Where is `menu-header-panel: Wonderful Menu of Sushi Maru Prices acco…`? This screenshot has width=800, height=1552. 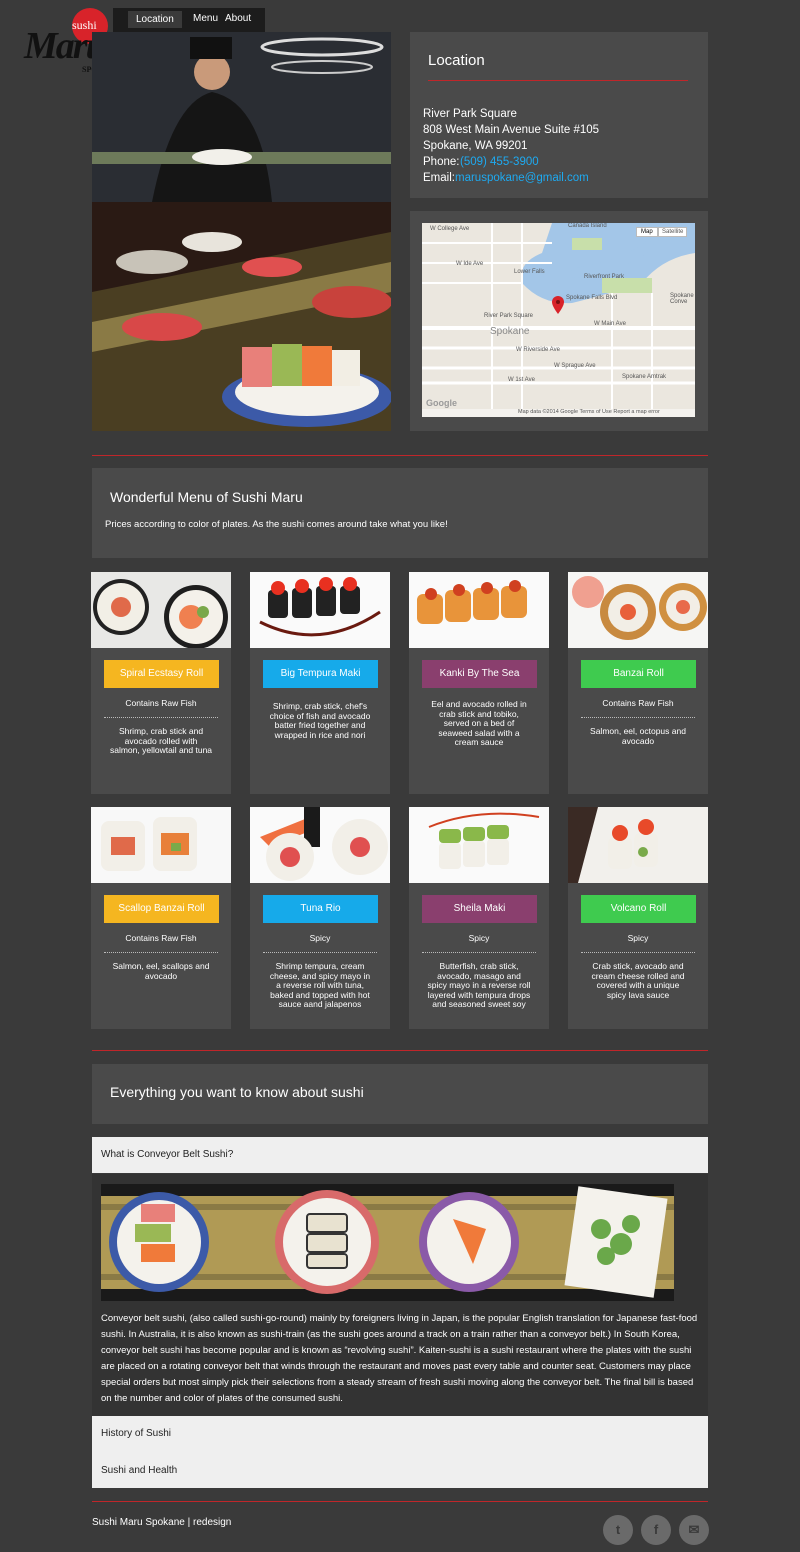 menu-header-panel: Wonderful Menu of Sushi Maru Prices acco… is located at coordinates (400, 513).